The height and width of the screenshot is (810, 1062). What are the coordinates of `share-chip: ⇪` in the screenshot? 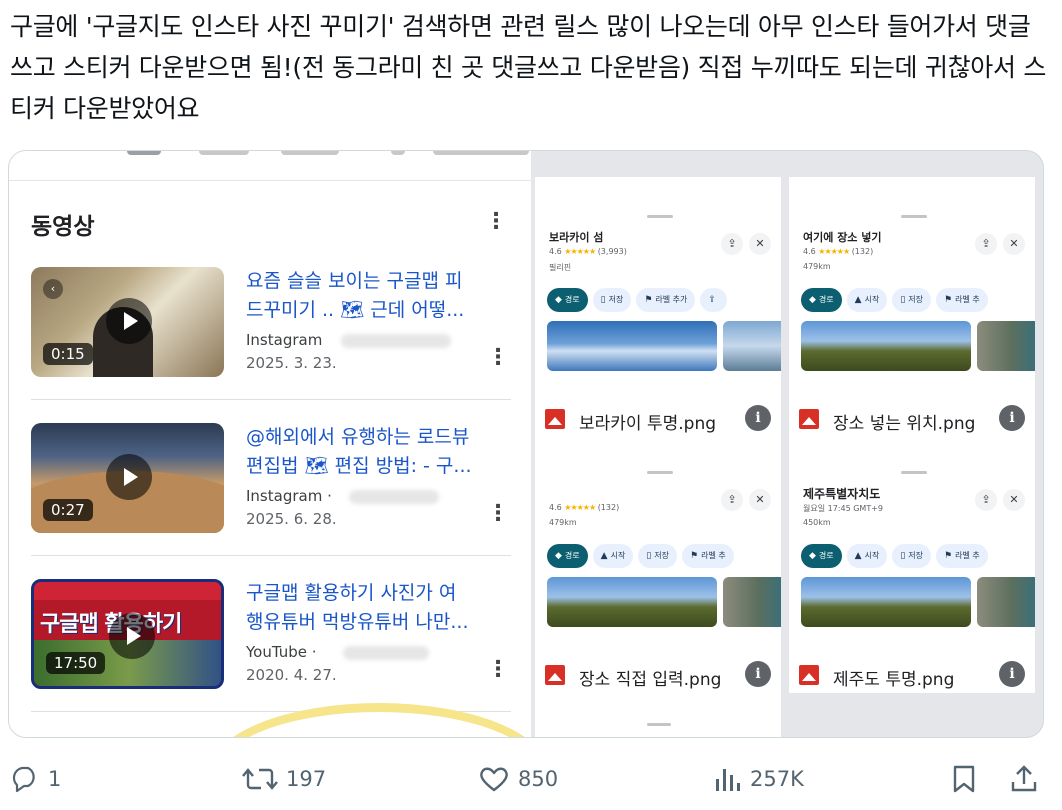 It's located at (713, 300).